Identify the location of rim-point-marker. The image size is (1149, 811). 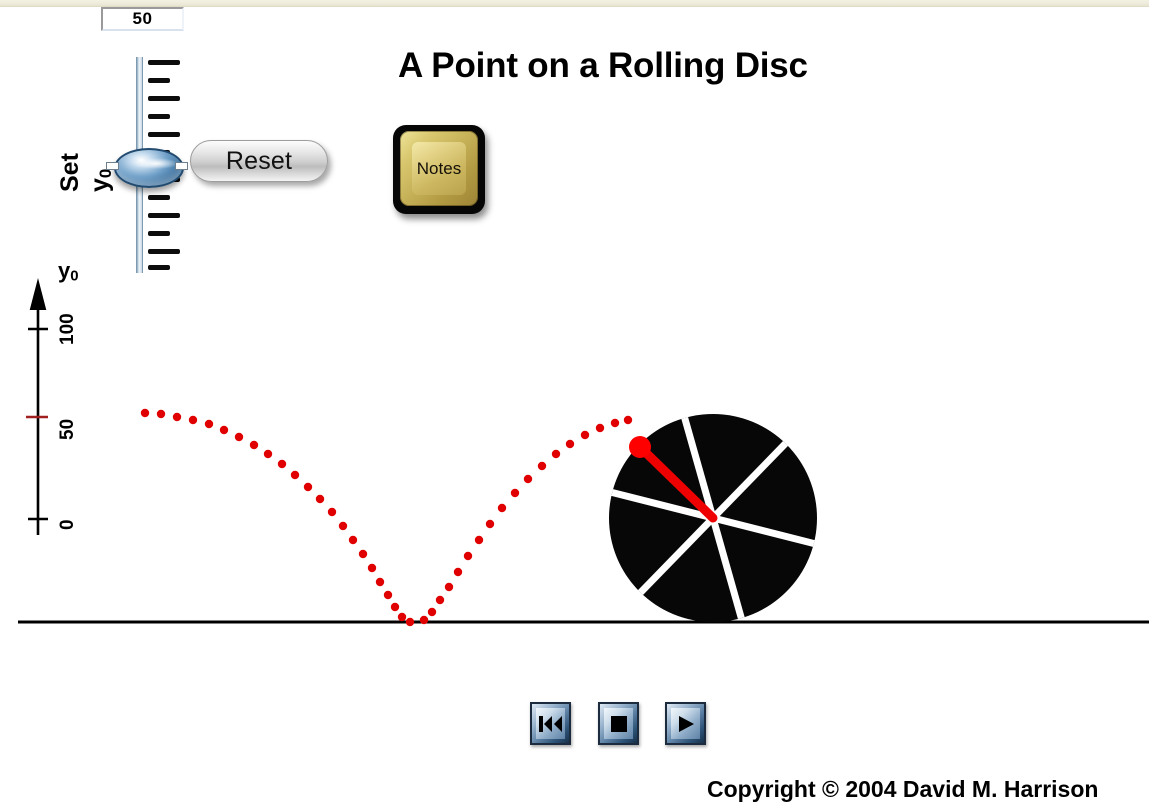
(640, 447).